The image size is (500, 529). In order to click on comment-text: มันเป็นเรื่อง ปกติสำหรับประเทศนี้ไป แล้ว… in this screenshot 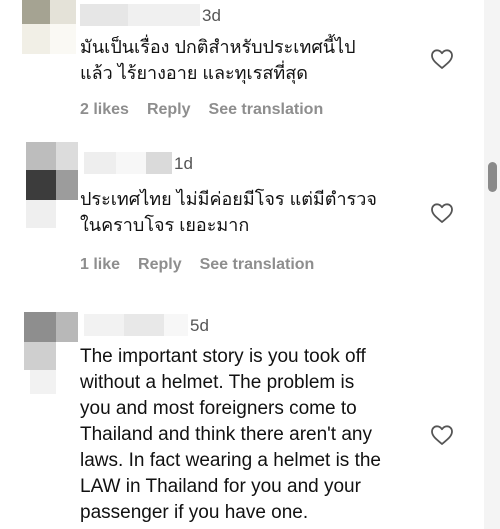, I will do `click(218, 60)`.